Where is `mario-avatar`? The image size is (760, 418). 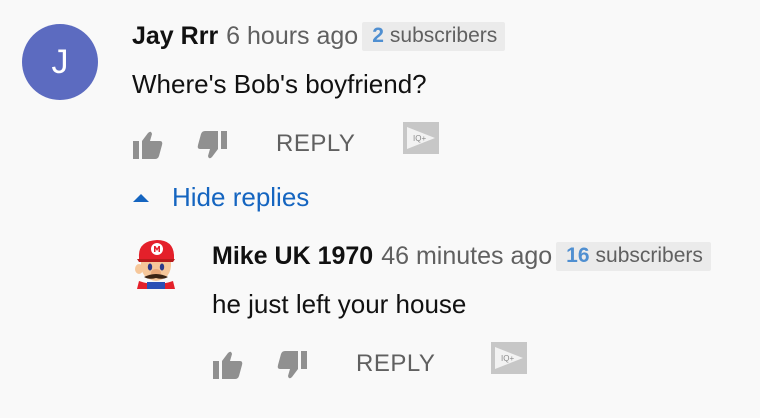 mario-avatar is located at coordinates (156, 263).